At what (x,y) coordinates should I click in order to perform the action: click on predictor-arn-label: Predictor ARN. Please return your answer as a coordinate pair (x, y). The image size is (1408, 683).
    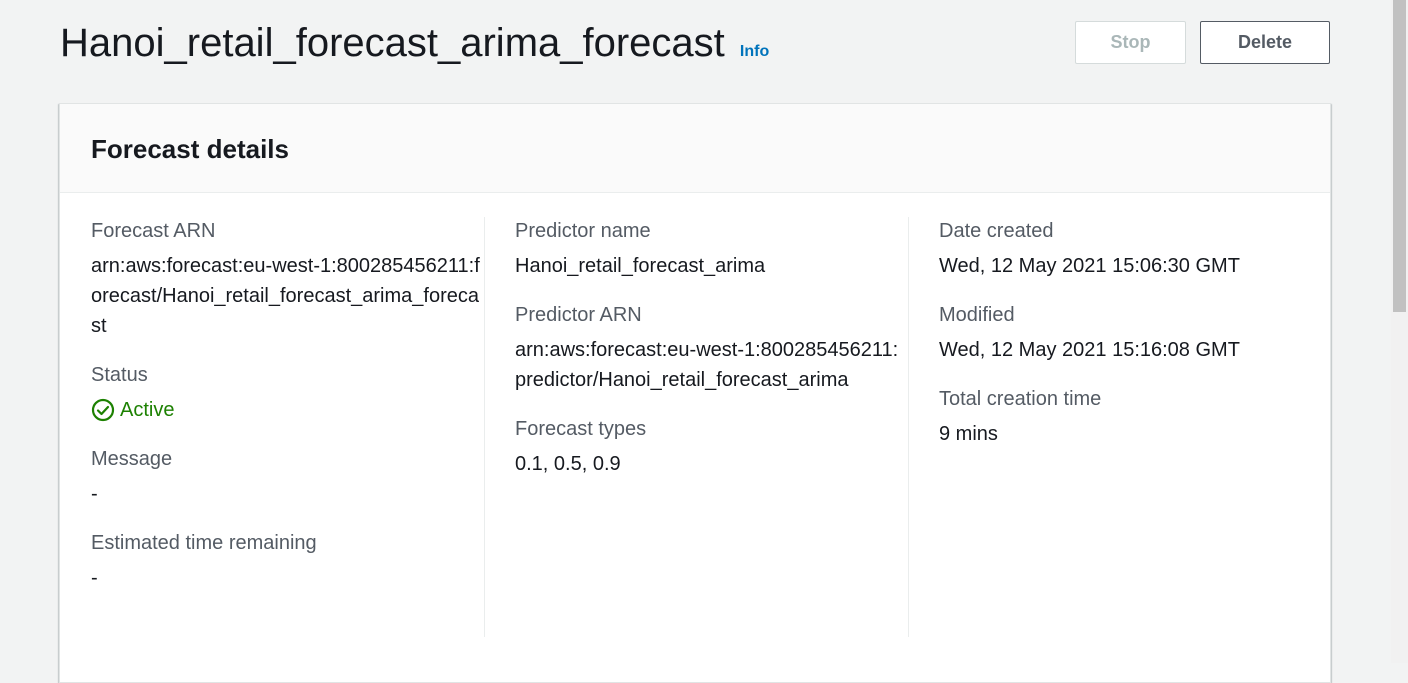
    Looking at the image, I should click on (578, 315).